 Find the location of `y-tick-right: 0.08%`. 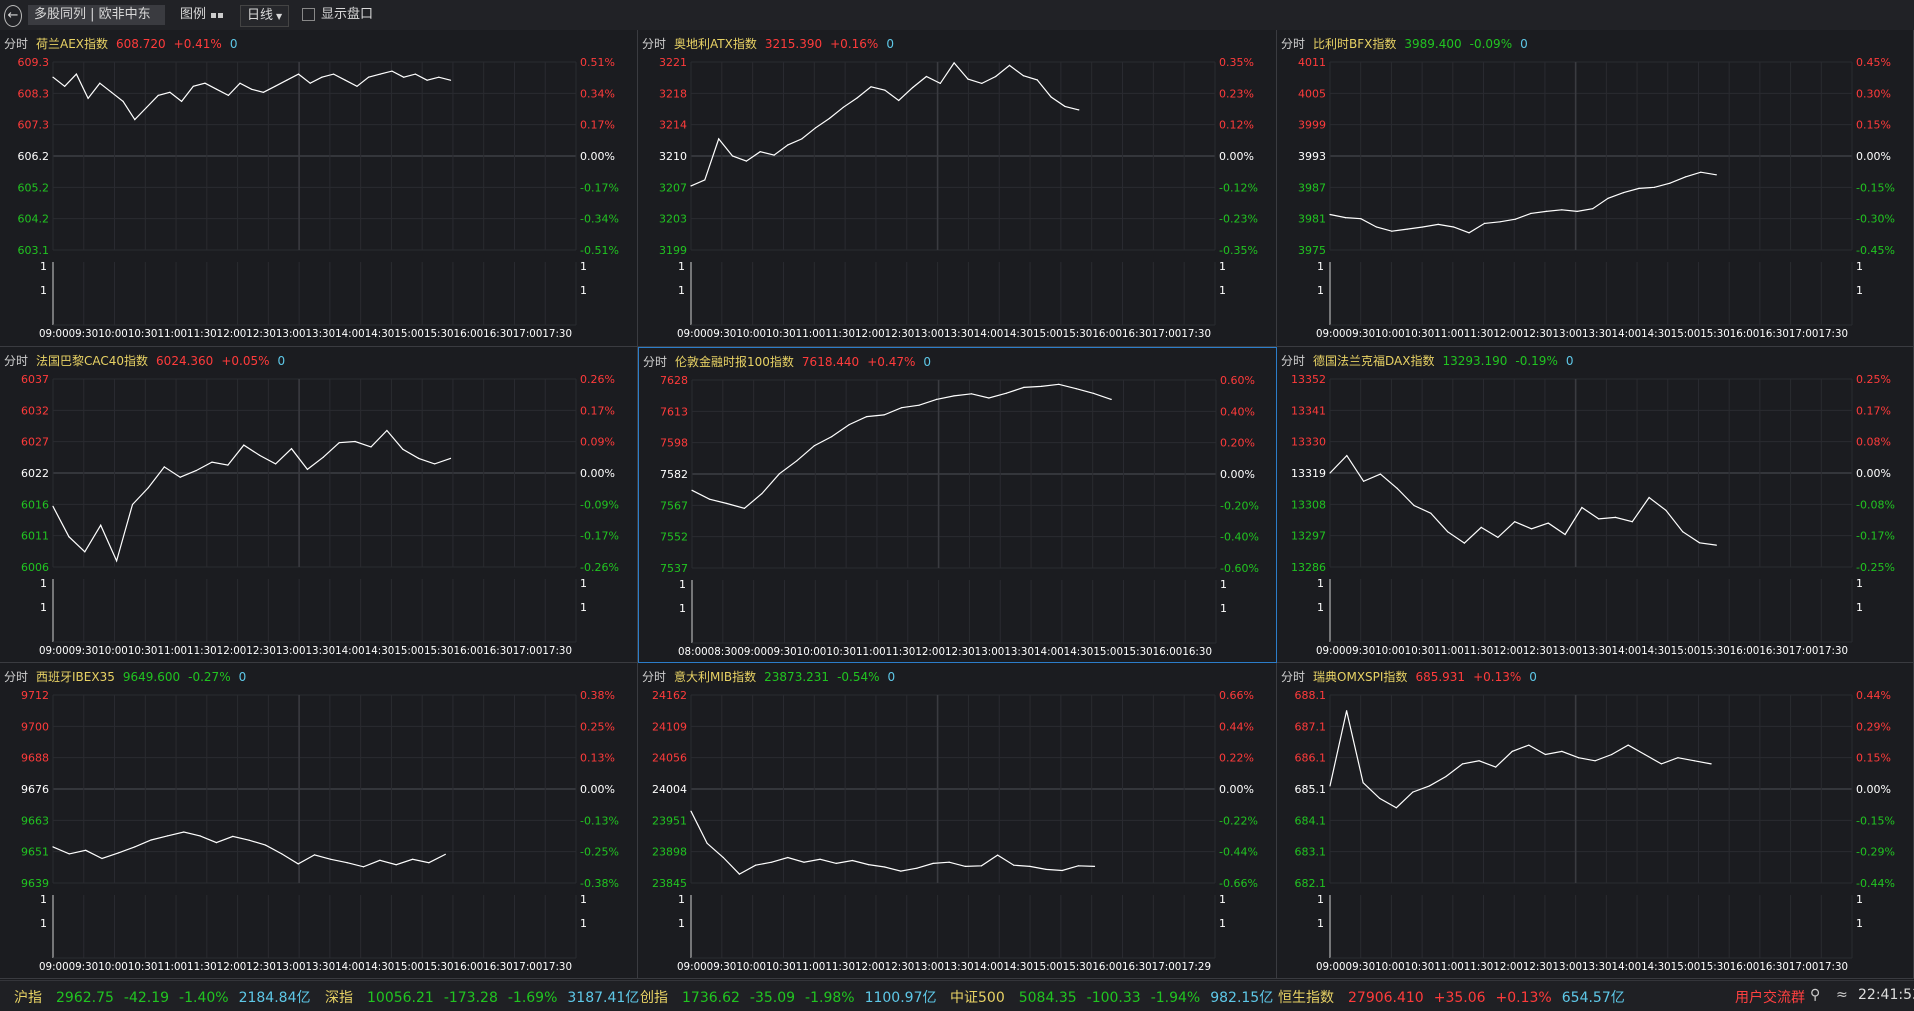

y-tick-right: 0.08% is located at coordinates (1873, 442).